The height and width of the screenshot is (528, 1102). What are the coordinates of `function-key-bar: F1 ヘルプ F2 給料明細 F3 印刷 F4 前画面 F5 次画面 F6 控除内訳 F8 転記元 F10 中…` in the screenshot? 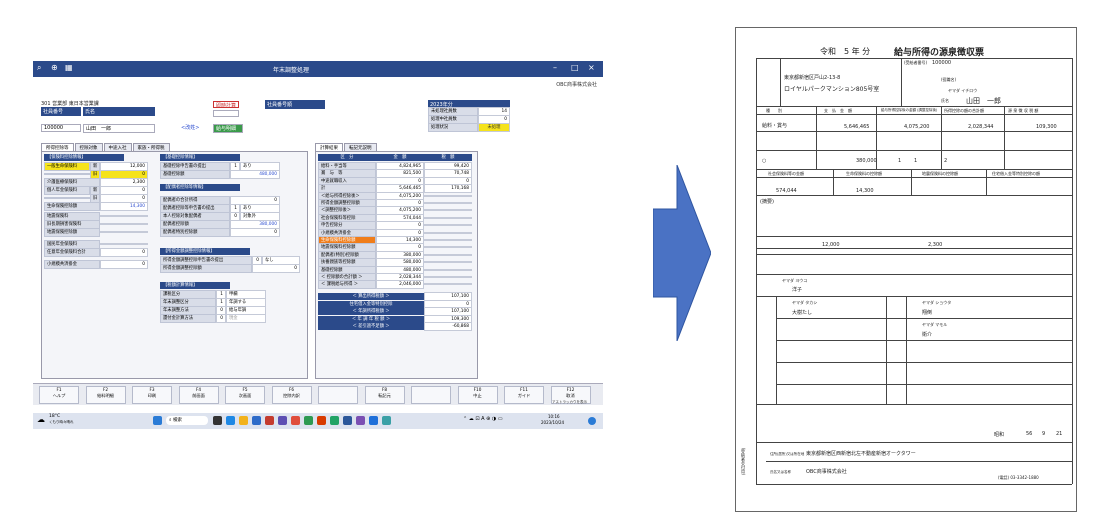 It's located at (318, 394).